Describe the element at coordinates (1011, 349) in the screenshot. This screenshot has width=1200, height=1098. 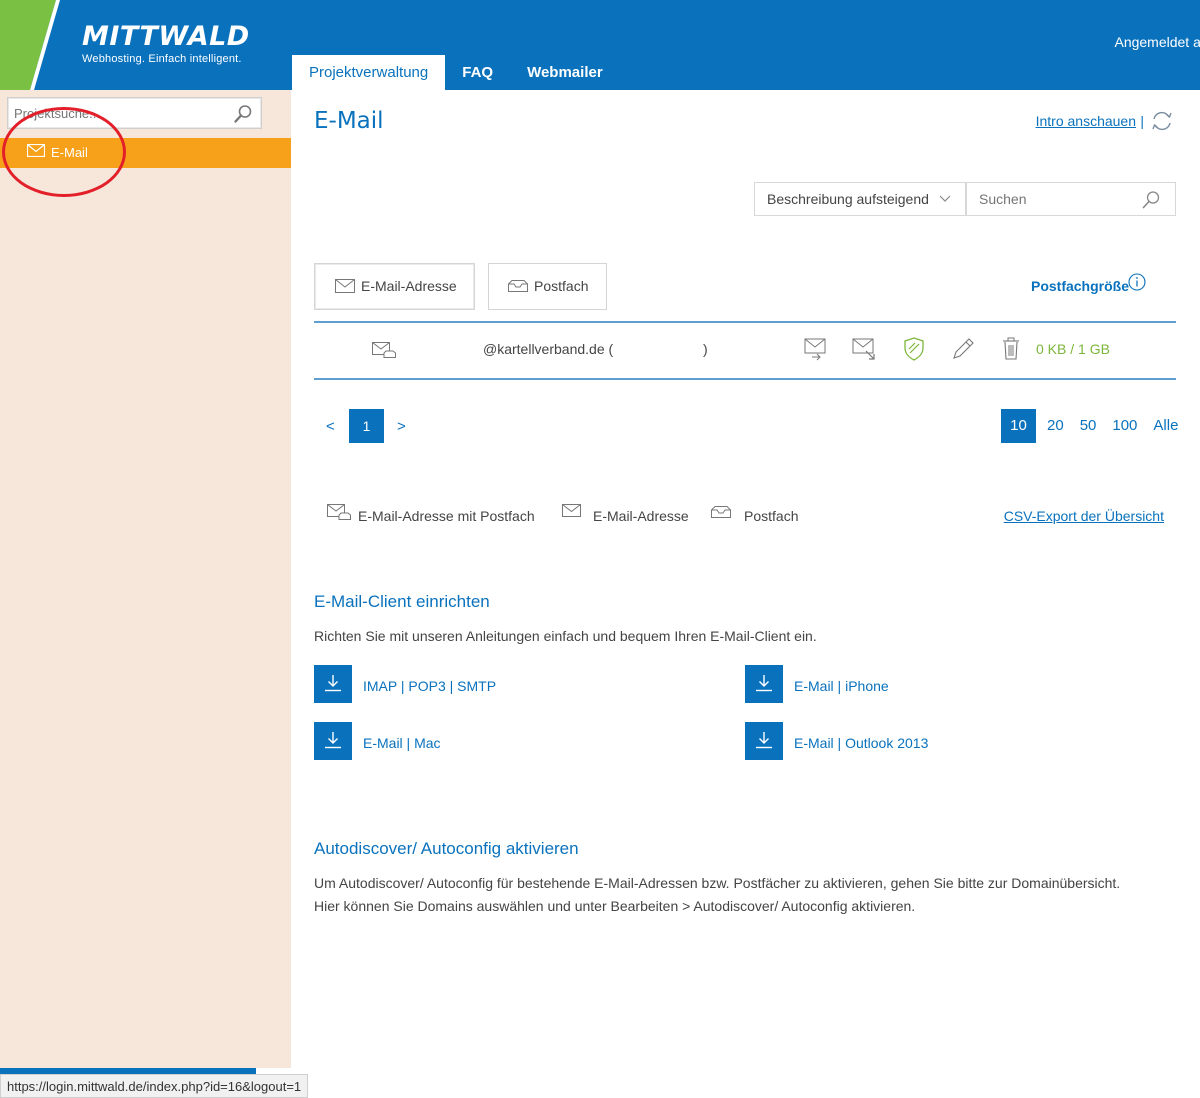
I see `trash-icon` at that location.